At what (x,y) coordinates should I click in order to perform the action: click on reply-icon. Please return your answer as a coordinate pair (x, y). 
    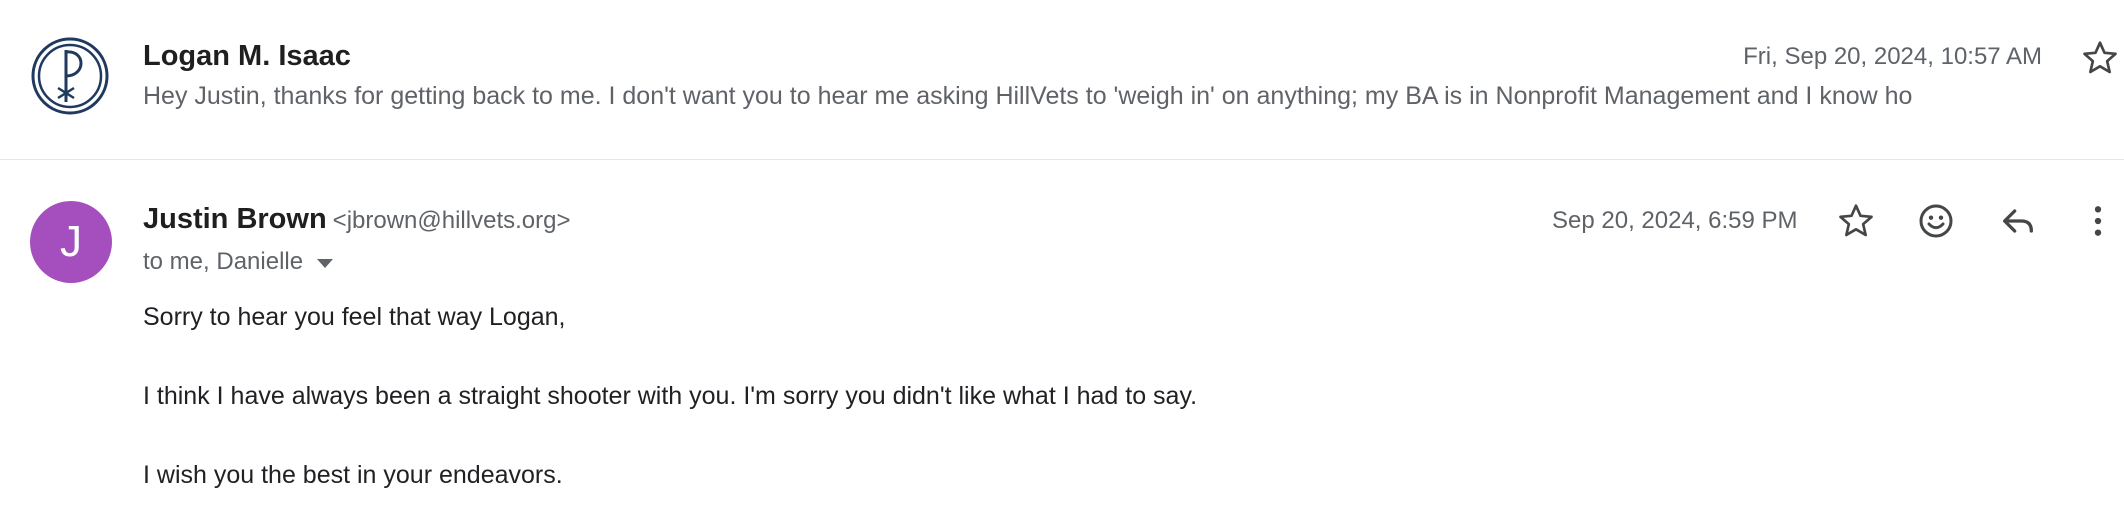
    Looking at the image, I should click on (2018, 221).